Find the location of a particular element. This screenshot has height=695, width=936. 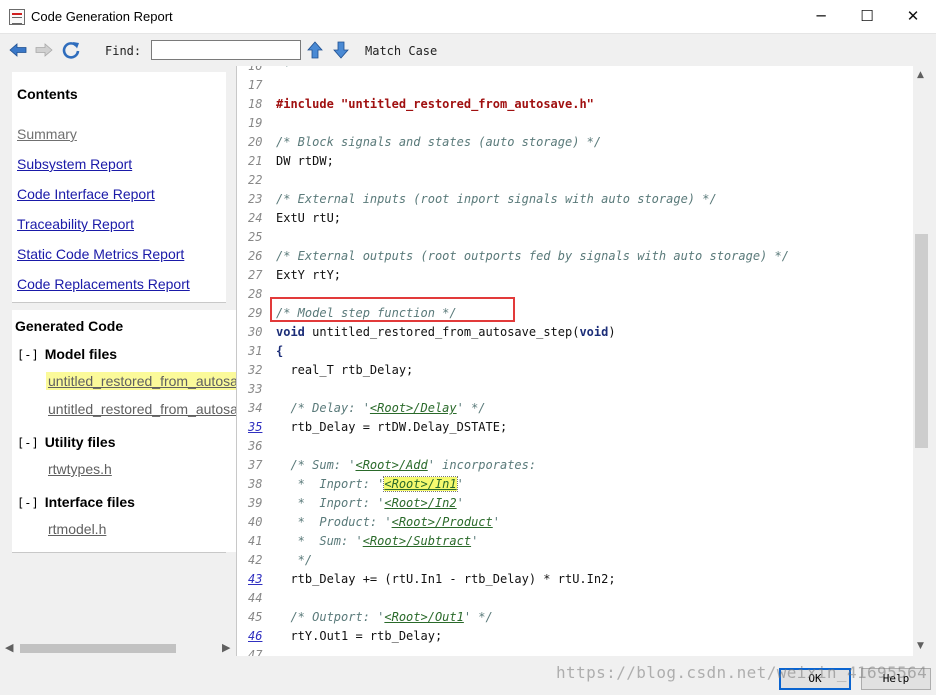

summary-link: Summary is located at coordinates (47, 134).